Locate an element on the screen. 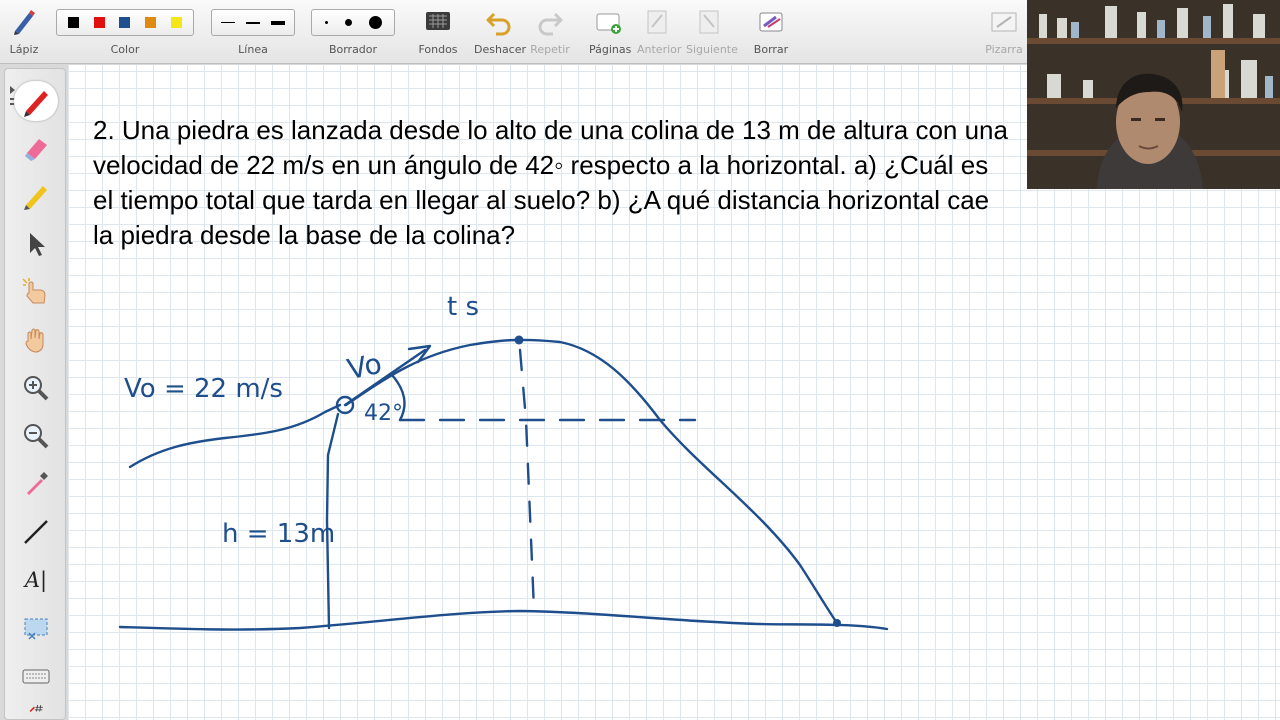 This screenshot has width=1280, height=720. magic-pointer-tool is located at coordinates (36, 292).